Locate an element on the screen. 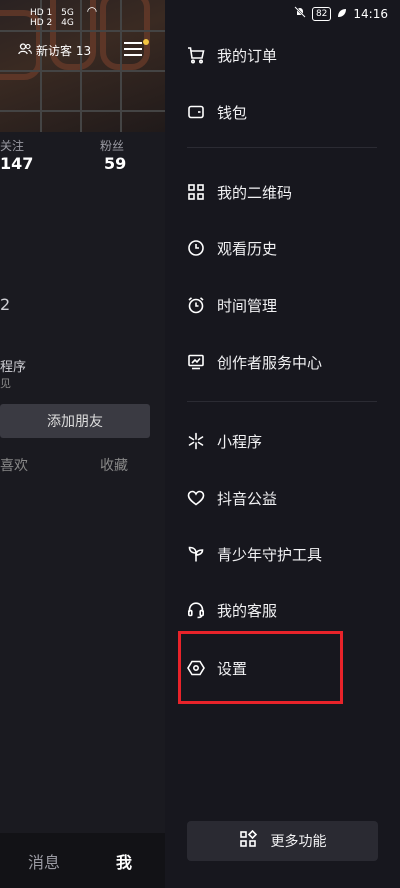 This screenshot has height=888, width=400. tab-likes: 喜欢 is located at coordinates (14, 465).